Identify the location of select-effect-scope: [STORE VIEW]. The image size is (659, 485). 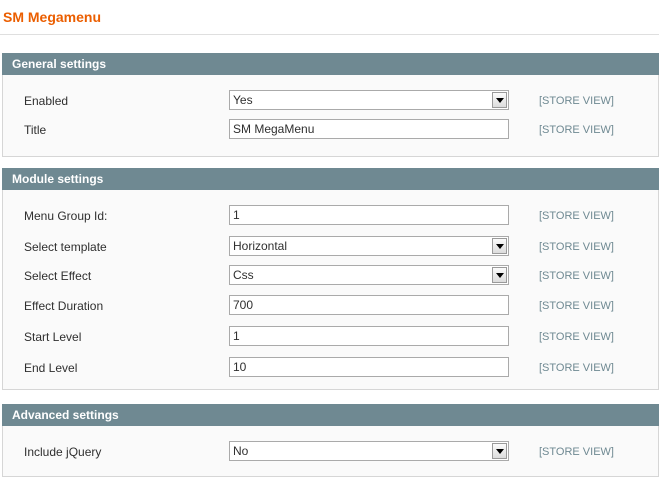
(576, 276).